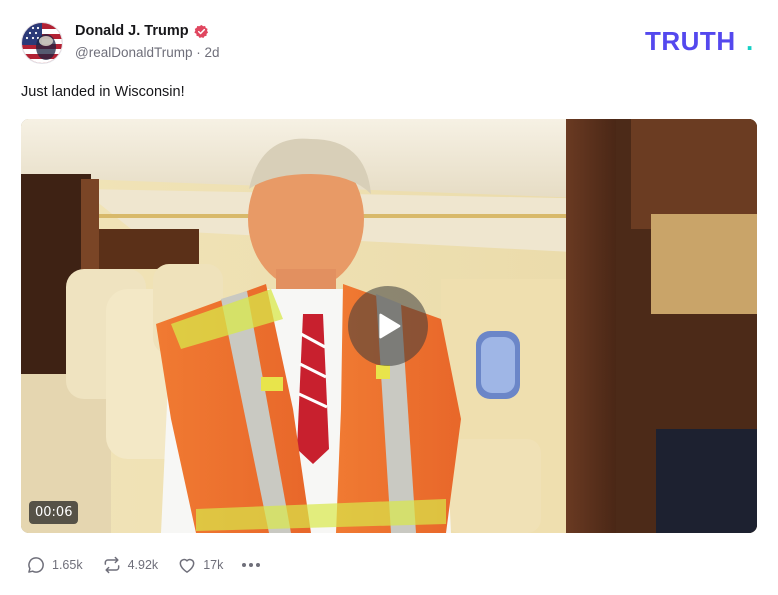  What do you see at coordinates (112, 565) in the screenshot?
I see `repost-icon` at bounding box center [112, 565].